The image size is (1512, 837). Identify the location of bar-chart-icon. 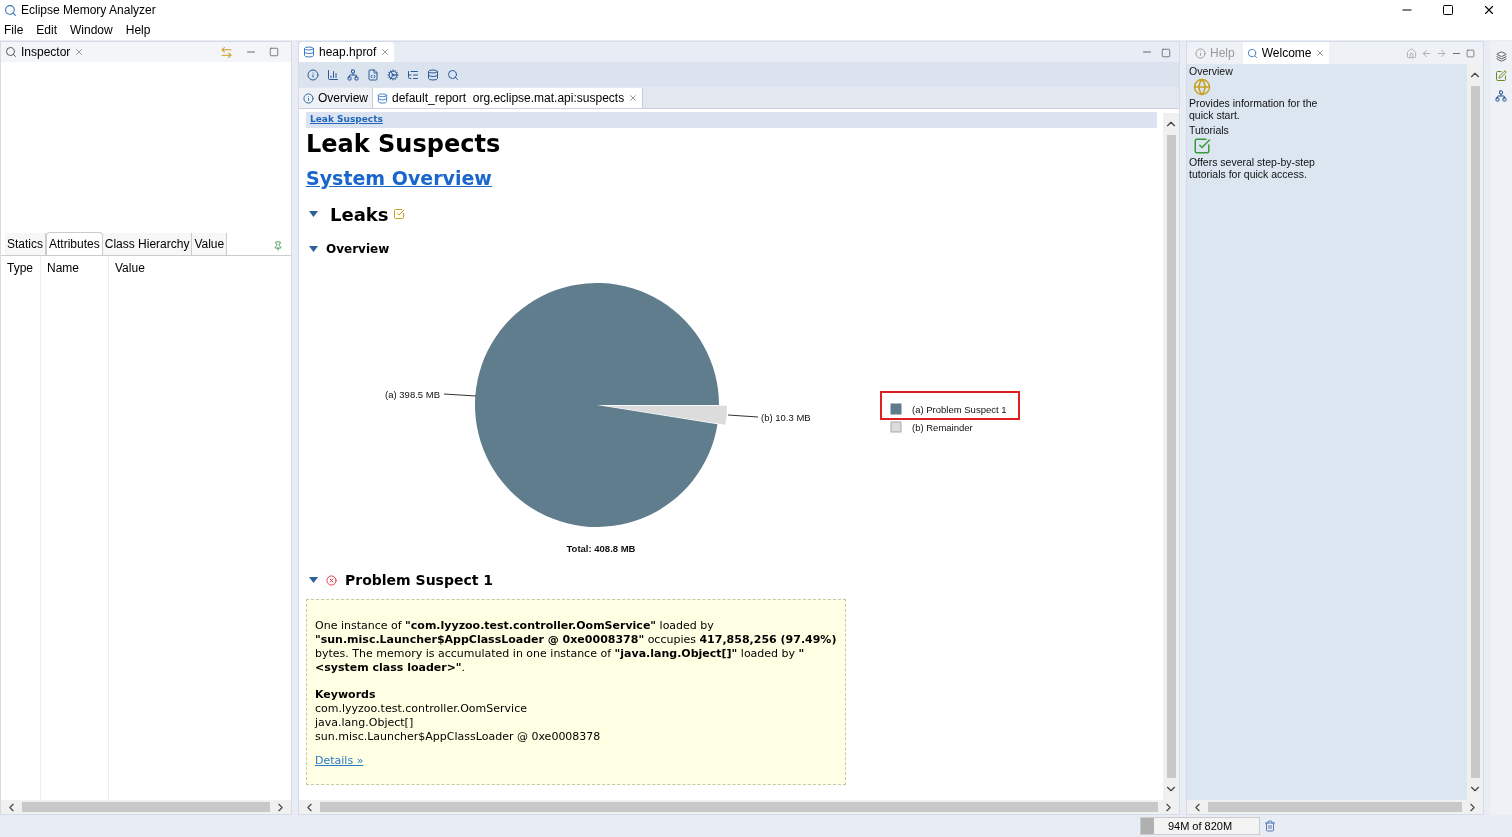
(333, 74).